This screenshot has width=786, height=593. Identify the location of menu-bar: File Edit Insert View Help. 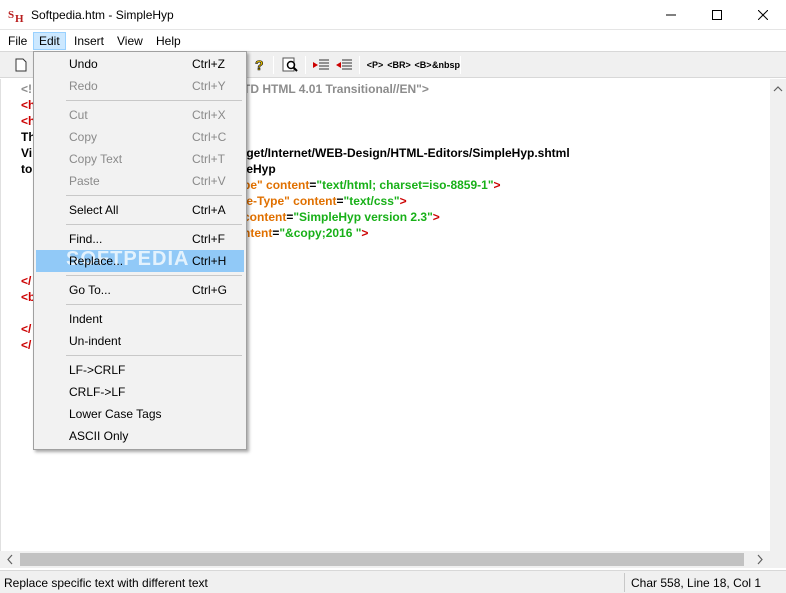
(393, 40).